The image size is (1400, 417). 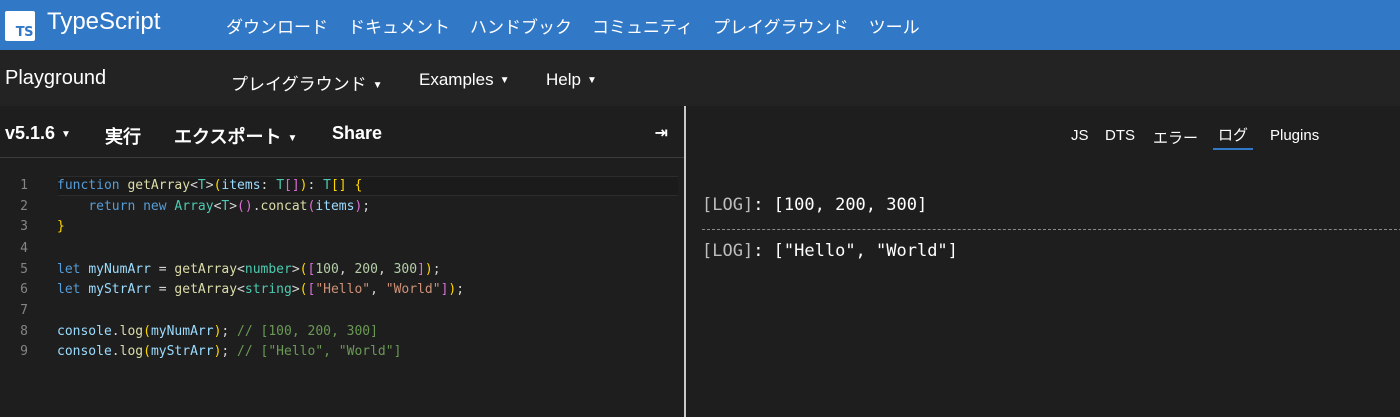 I want to click on nav-link-community: コミュニティ, so click(x=642, y=25).